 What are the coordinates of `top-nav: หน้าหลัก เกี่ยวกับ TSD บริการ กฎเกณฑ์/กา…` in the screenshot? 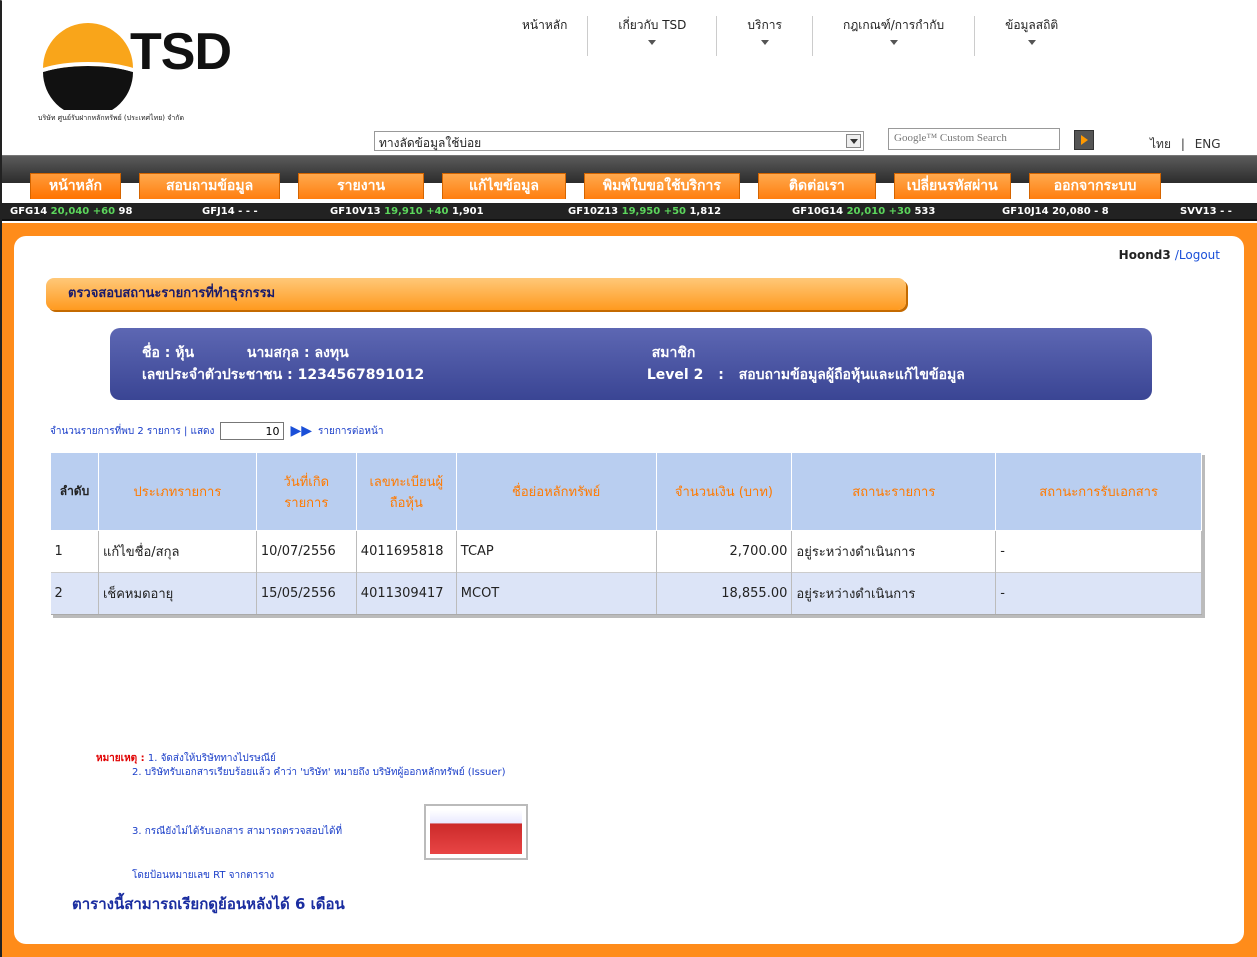 It's located at (800, 36).